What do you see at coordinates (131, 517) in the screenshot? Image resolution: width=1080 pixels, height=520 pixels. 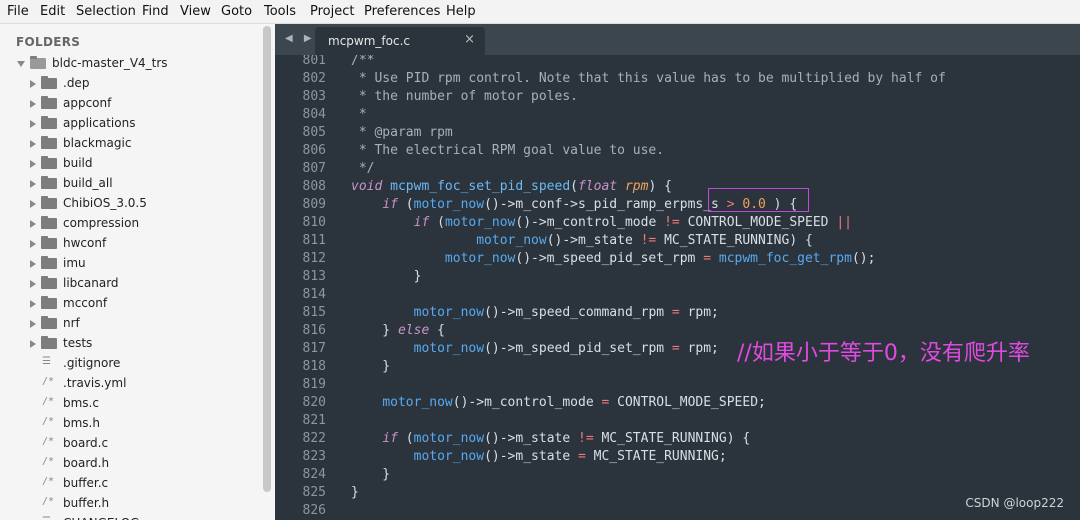 I see `tree-file: ☰ CHANGELOG` at bounding box center [131, 517].